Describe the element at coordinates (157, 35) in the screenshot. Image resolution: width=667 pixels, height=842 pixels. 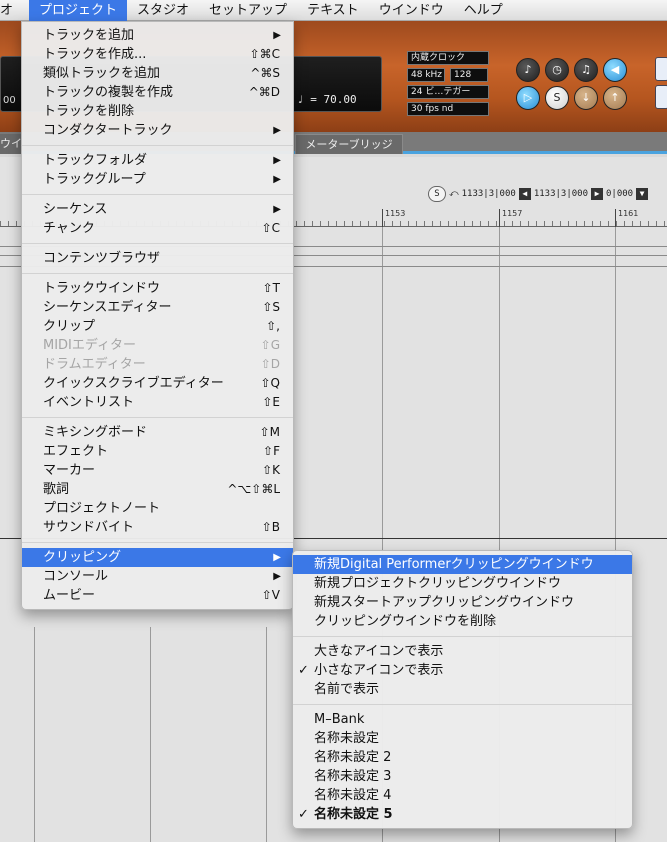
I see `menu-item-add-track: トラックを追加 ▶` at that location.